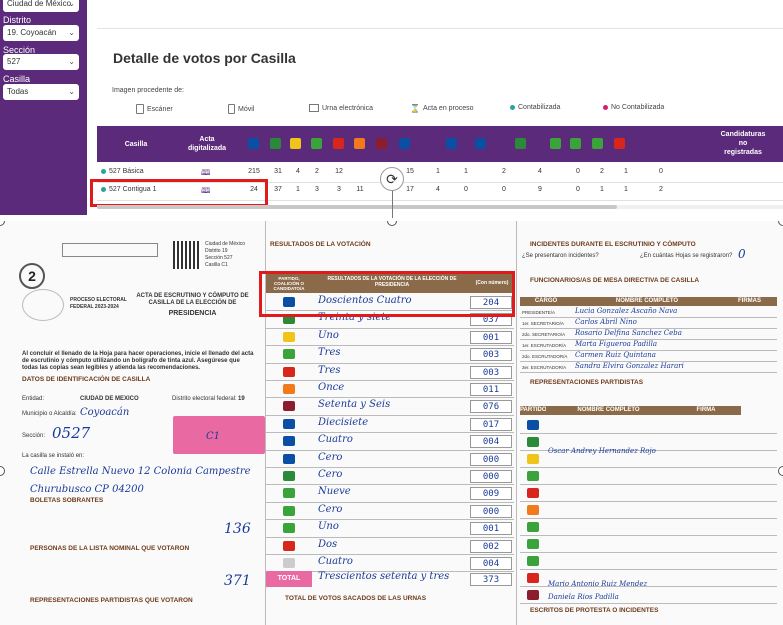 The height and width of the screenshot is (625, 783). What do you see at coordinates (343, 422) in the screenshot?
I see `result-words: Diecisiete` at bounding box center [343, 422].